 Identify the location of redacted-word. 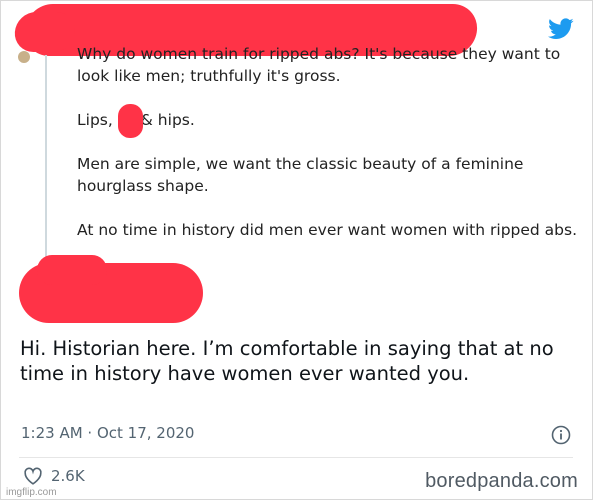
(130, 121).